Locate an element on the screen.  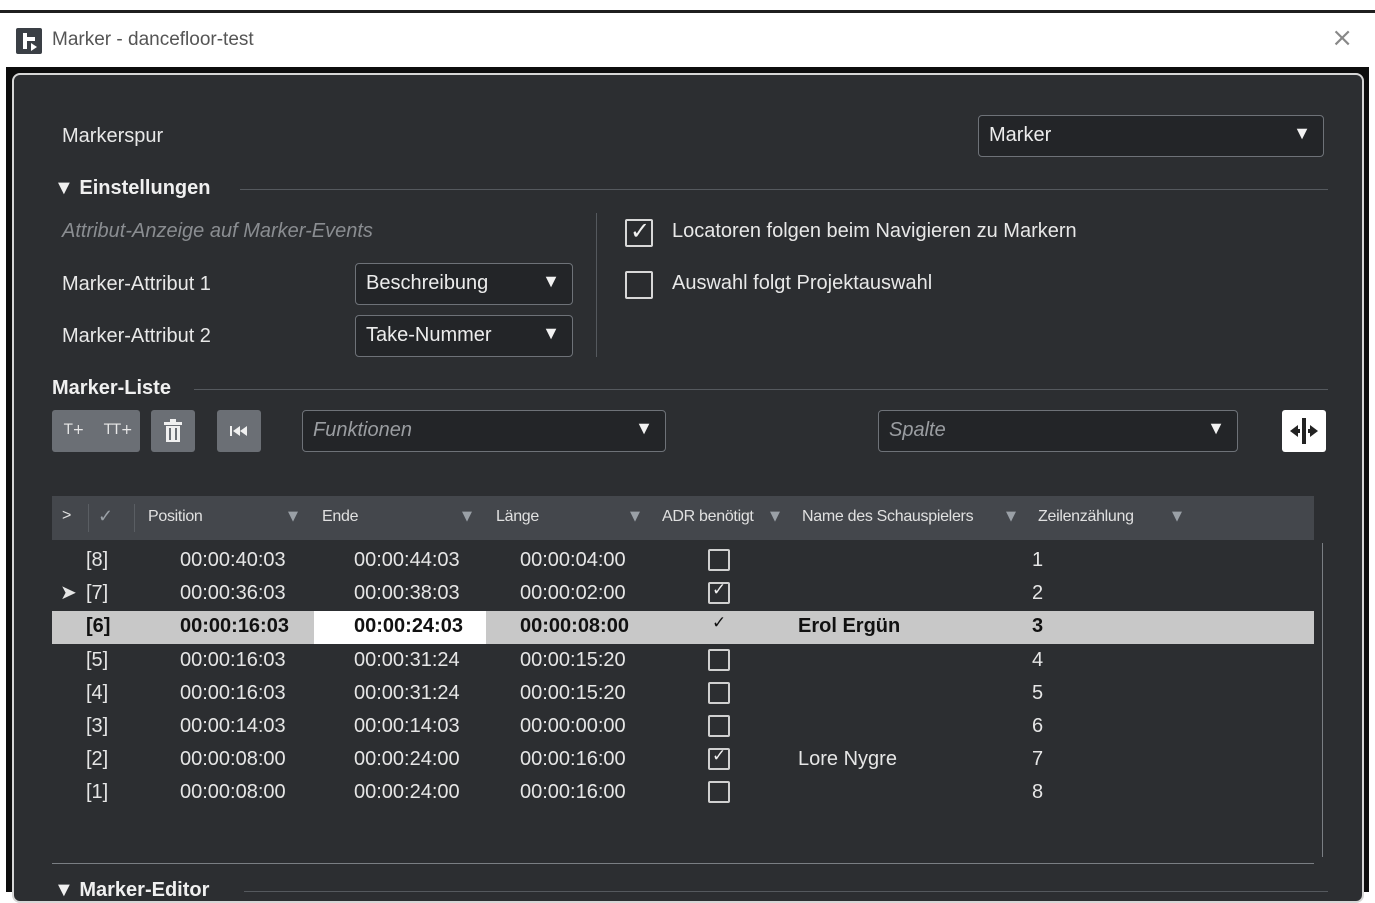
cell-actor-name: Lore Nygre is located at coordinates (847, 759).